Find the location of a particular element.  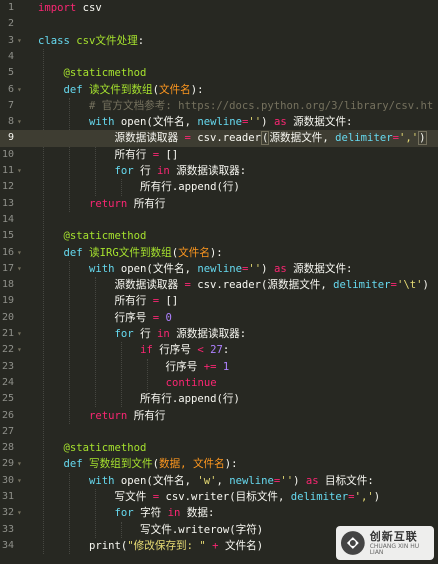

code-text: with open(文件名, newline='') as 源数据文件: is located at coordinates (195, 269).